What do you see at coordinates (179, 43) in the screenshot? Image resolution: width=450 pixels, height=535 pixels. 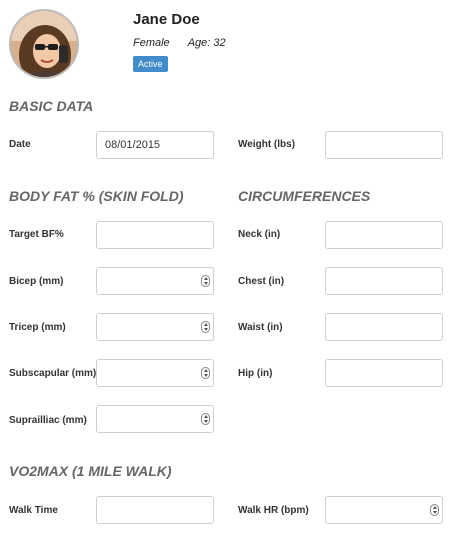 I see `profile-meta: Female Age: 32` at bounding box center [179, 43].